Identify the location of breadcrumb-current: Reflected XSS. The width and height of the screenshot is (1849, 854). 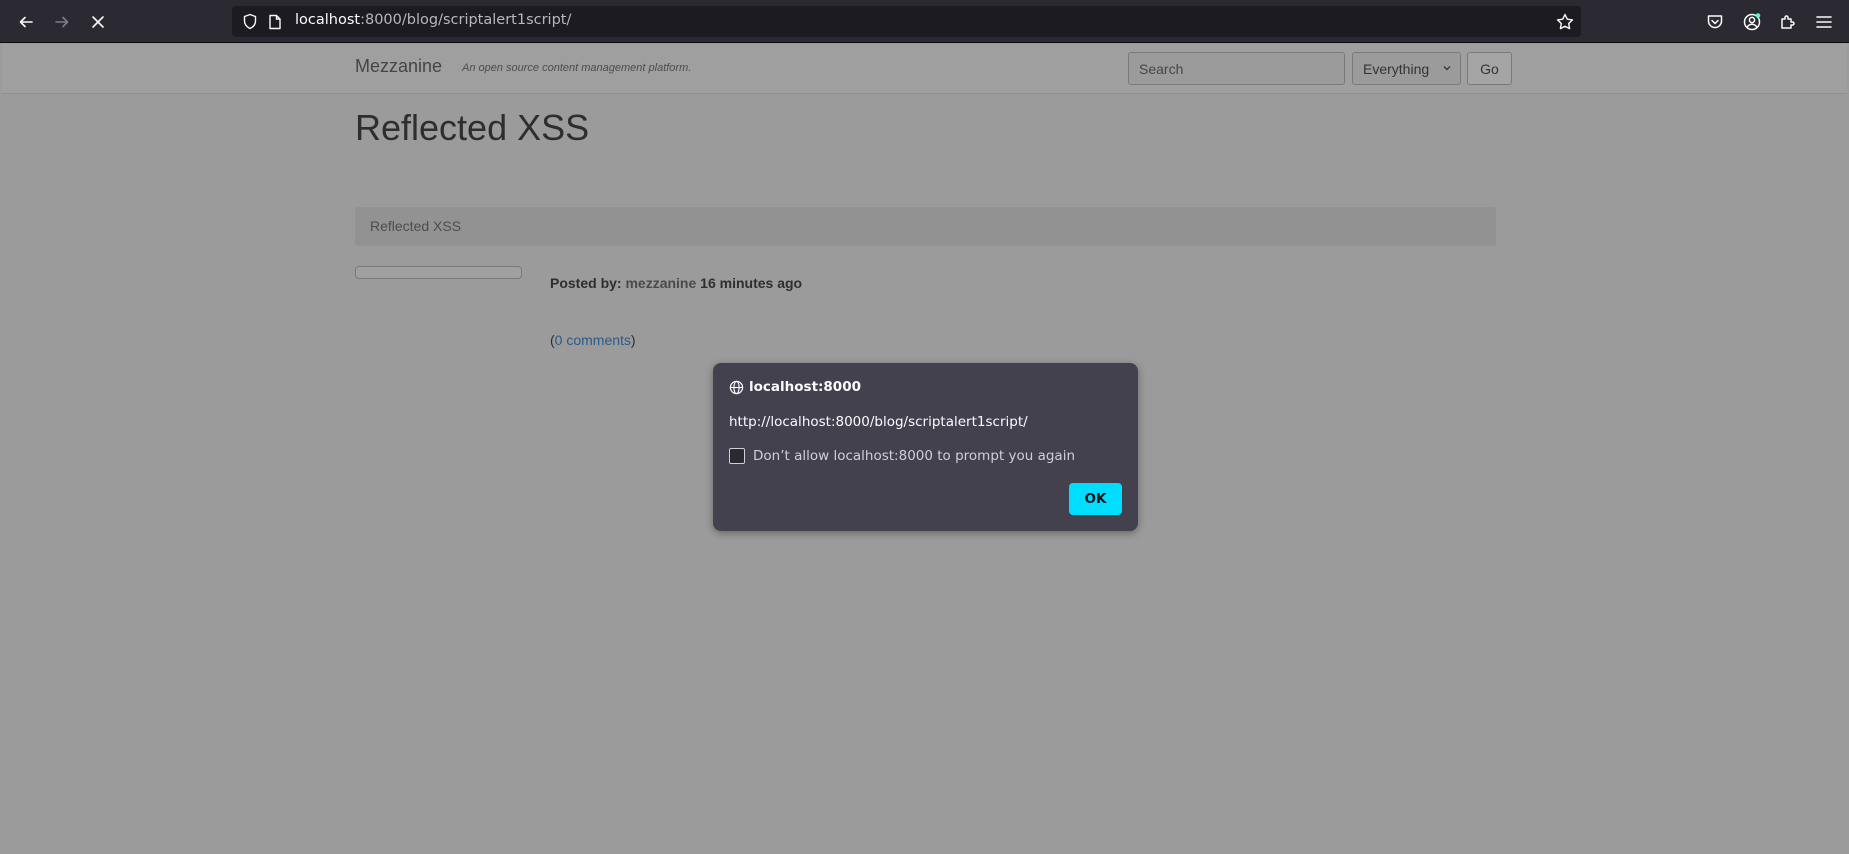
(416, 226).